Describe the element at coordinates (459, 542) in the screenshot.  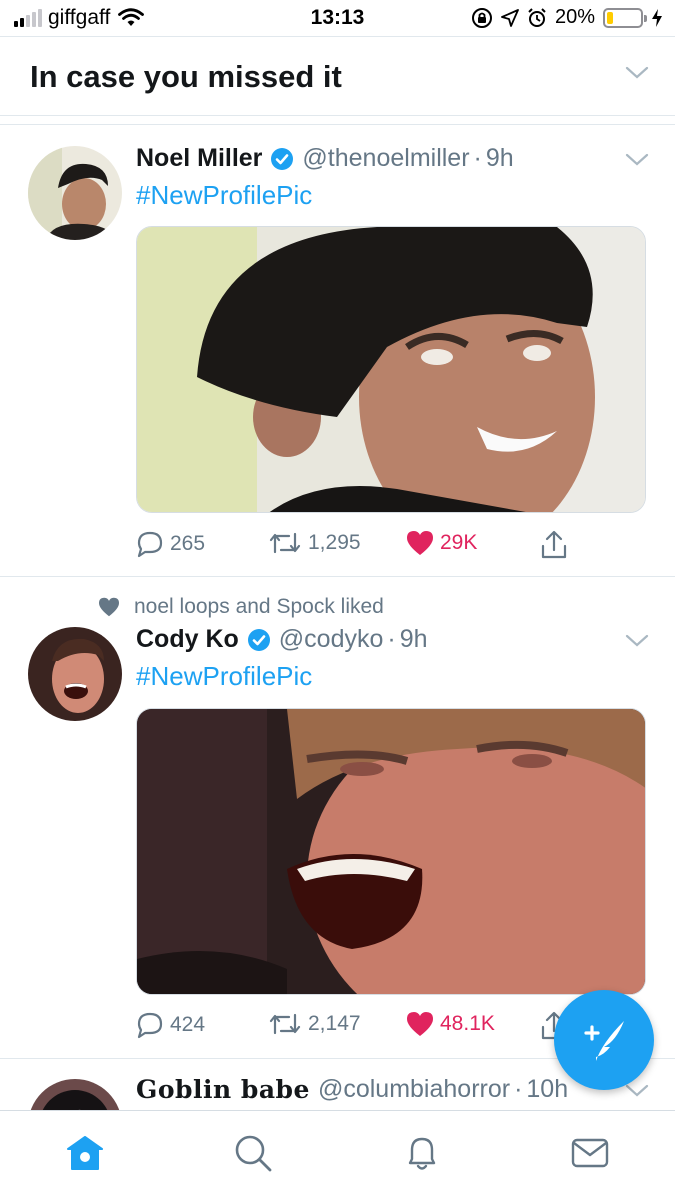
I see `like-count: 29K` at that location.